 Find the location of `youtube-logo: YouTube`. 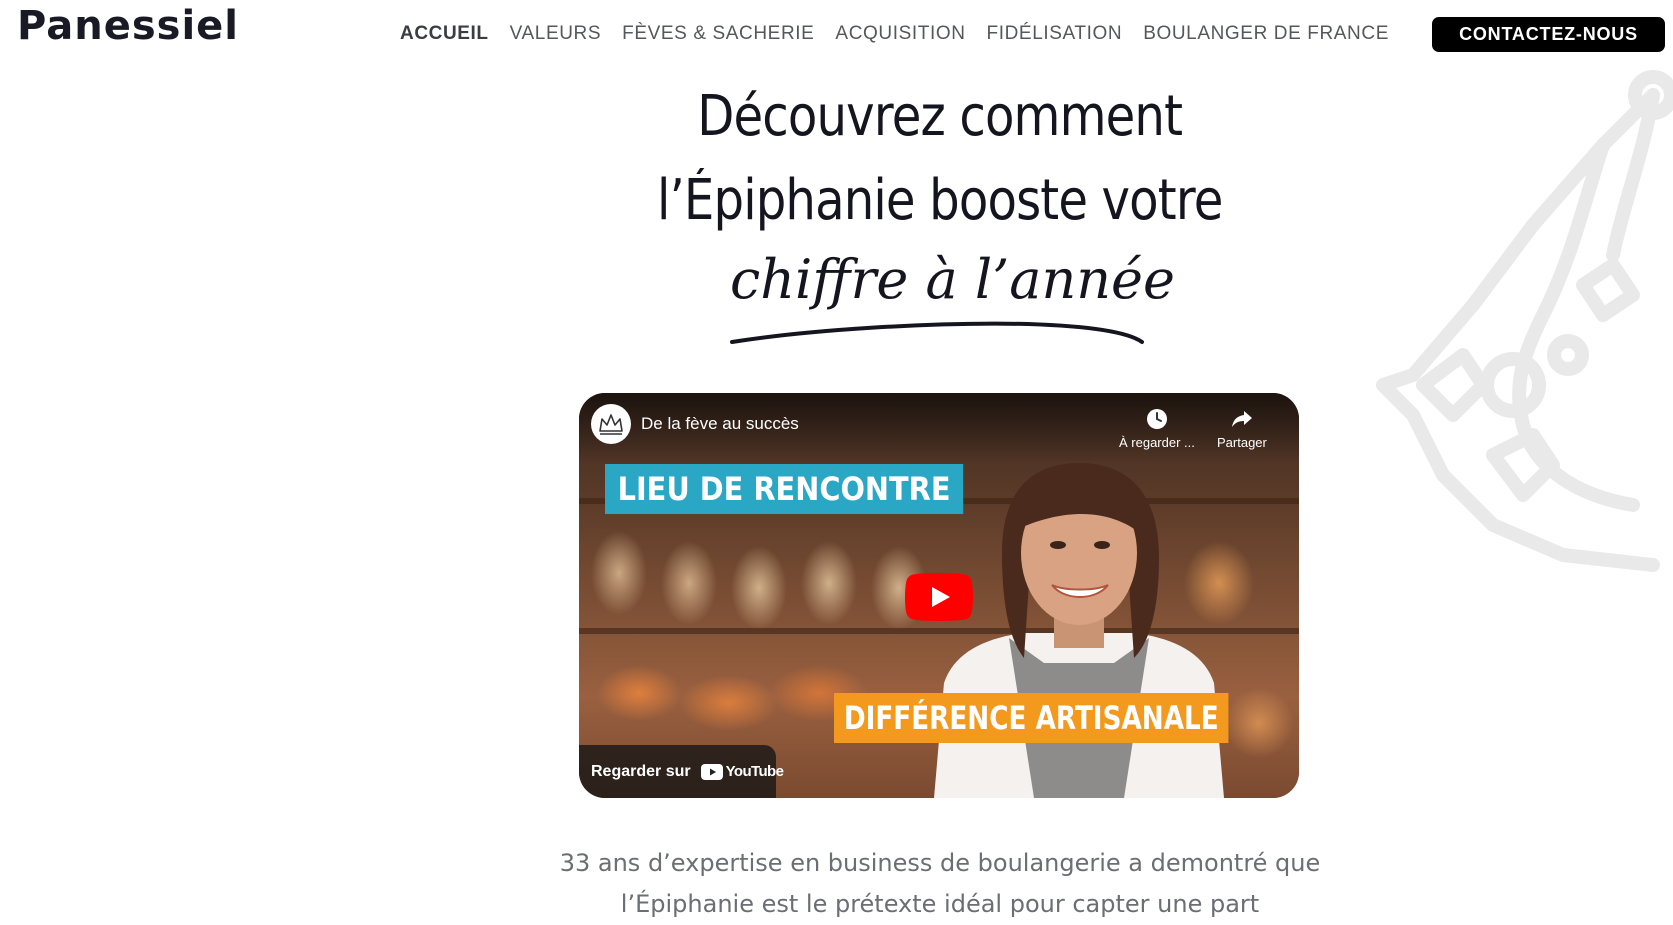

youtube-logo: YouTube is located at coordinates (742, 771).